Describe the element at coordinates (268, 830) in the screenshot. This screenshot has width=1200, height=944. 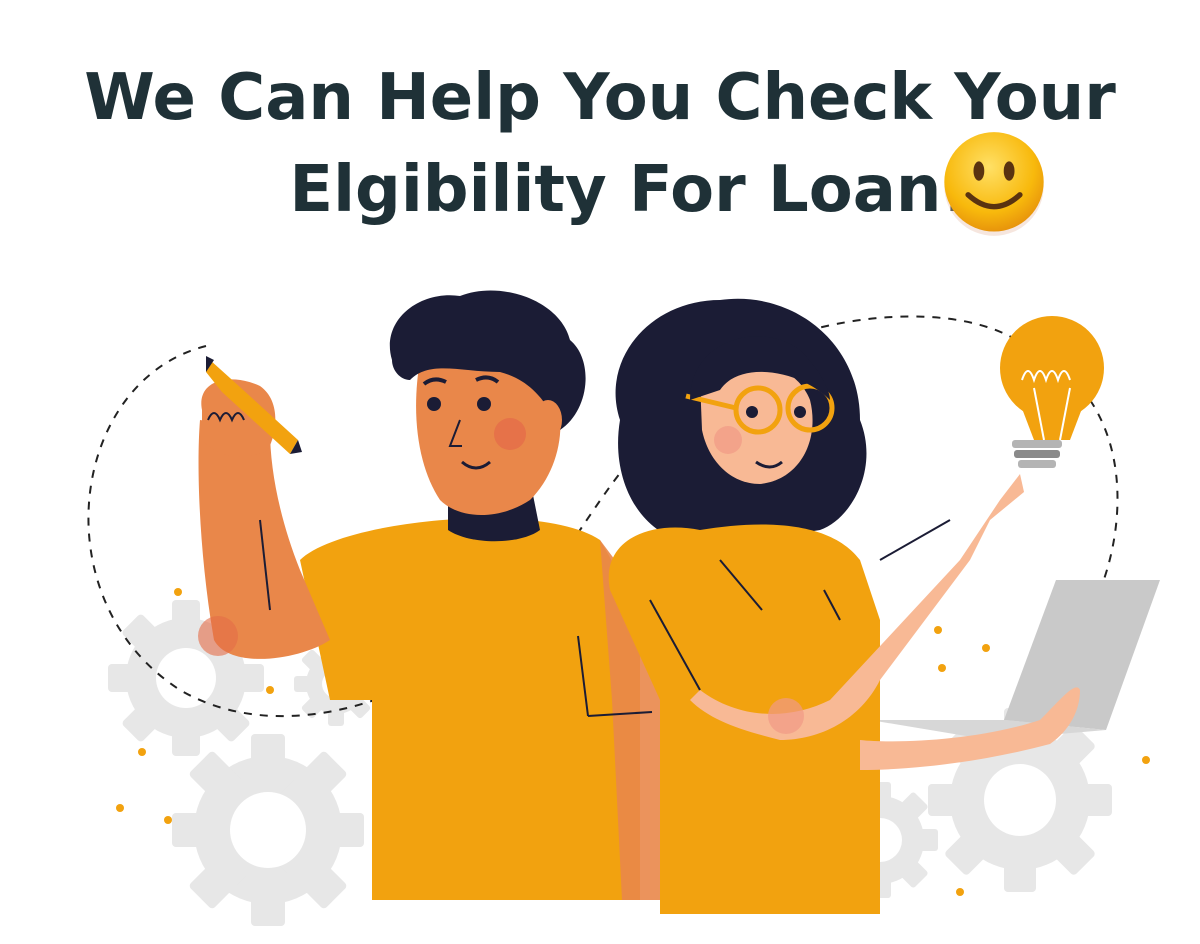
I see `gear-icon` at that location.